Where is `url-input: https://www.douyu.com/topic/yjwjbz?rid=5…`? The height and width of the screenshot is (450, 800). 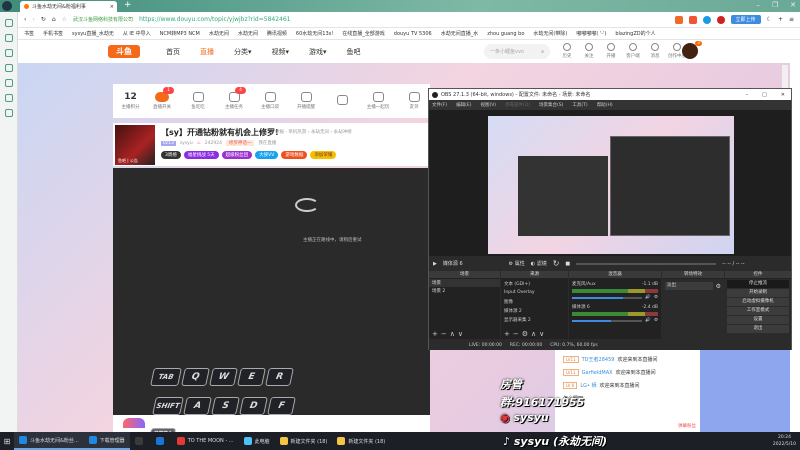
url-input: https://www.douyu.com/topic/yjwjbz?rid=5… is located at coordinates (214, 19).